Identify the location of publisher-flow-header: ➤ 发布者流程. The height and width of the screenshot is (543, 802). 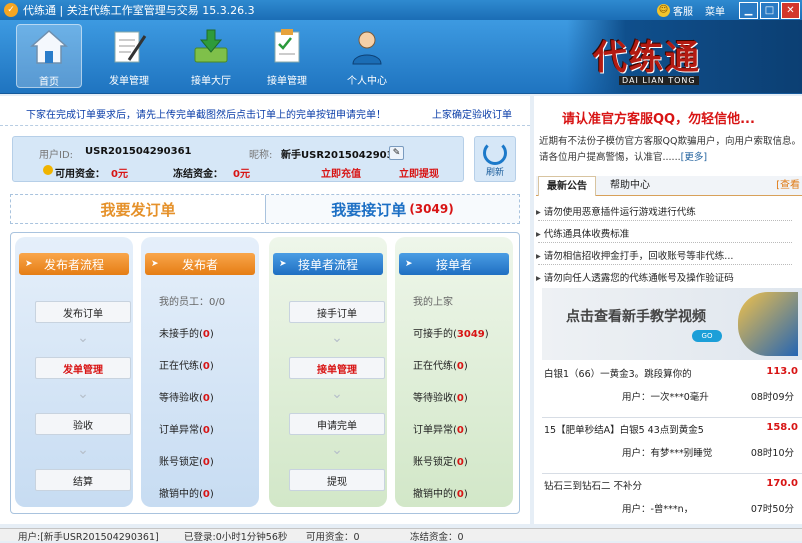
(74, 264).